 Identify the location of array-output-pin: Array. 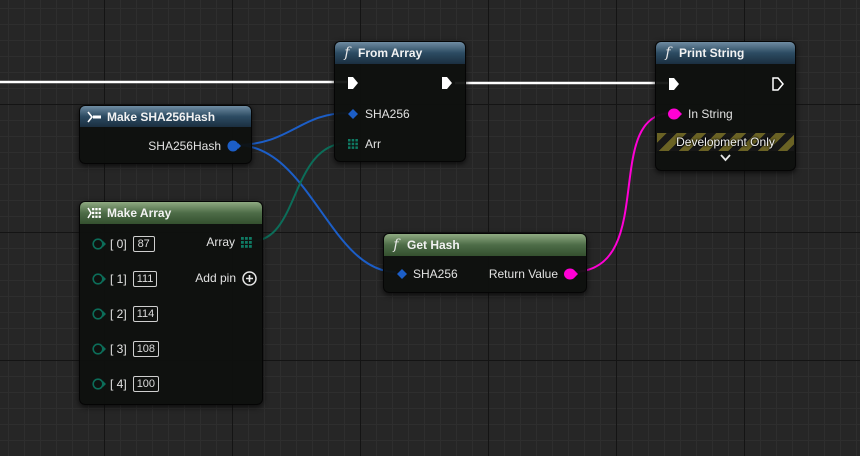
(229, 242).